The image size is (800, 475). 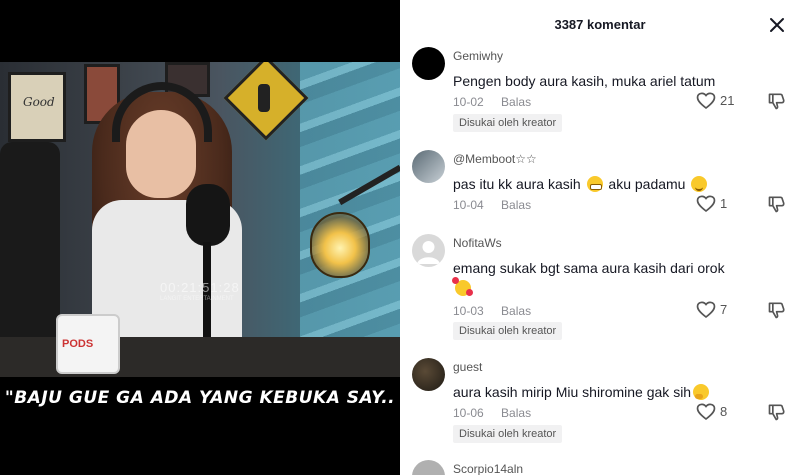 I want to click on like-count: 21, so click(x=727, y=100).